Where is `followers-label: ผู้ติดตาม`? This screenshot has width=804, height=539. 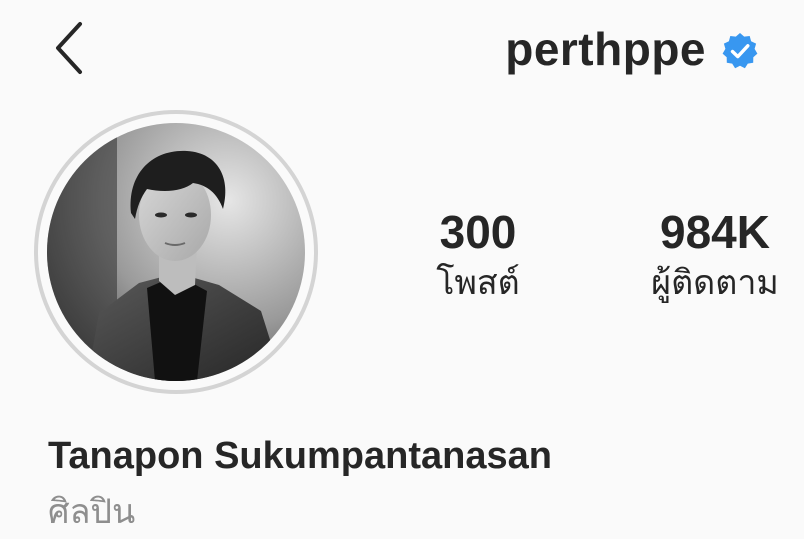 followers-label: ผู้ติดตาม is located at coordinates (715, 283).